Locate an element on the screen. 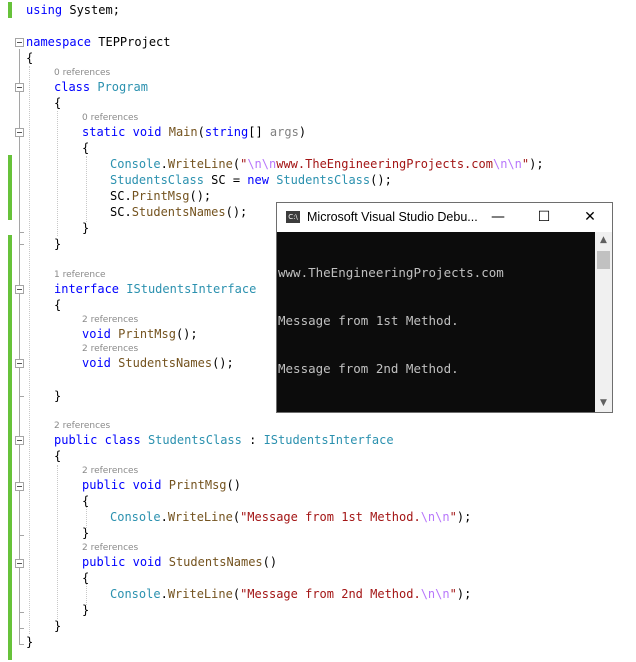 The width and height of the screenshot is (636, 662). code-text: ); is located at coordinates (464, 517).